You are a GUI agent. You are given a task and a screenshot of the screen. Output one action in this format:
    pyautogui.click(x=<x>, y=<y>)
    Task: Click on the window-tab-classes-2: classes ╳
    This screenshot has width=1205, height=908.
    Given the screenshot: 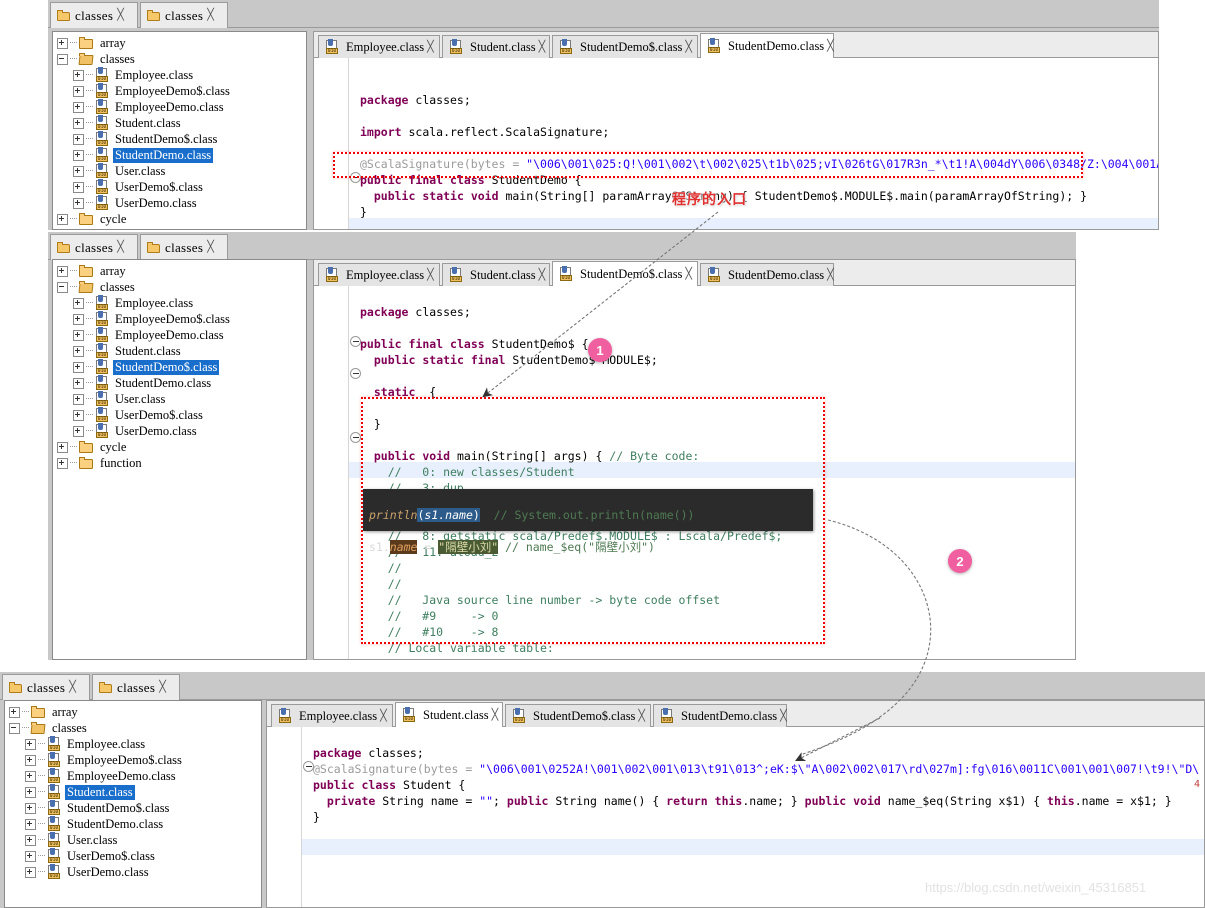 What is the action you would take?
    pyautogui.click(x=184, y=15)
    